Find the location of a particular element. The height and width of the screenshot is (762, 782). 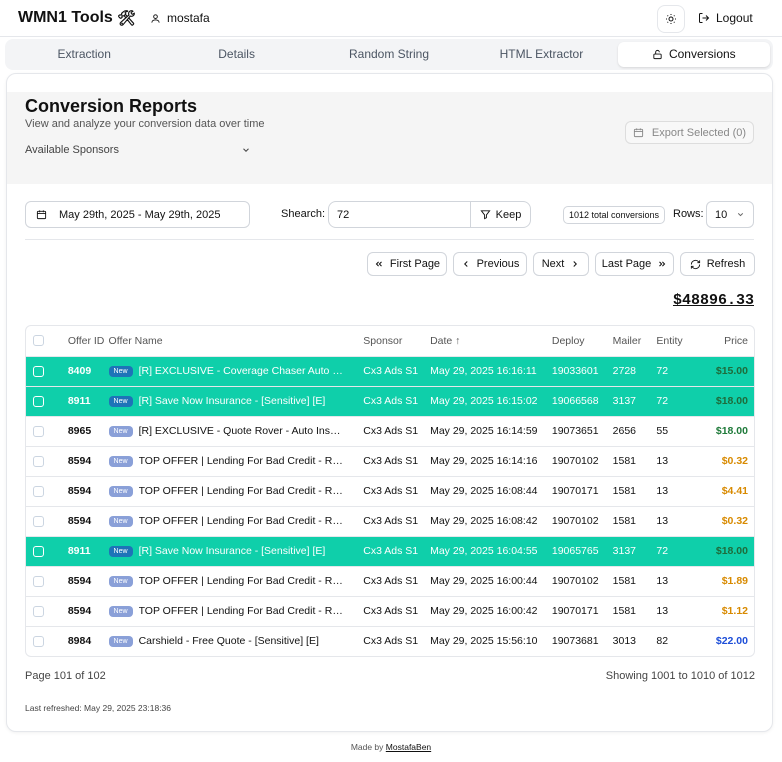

sponsors-dropdown: Available Sponsors is located at coordinates (138, 150).